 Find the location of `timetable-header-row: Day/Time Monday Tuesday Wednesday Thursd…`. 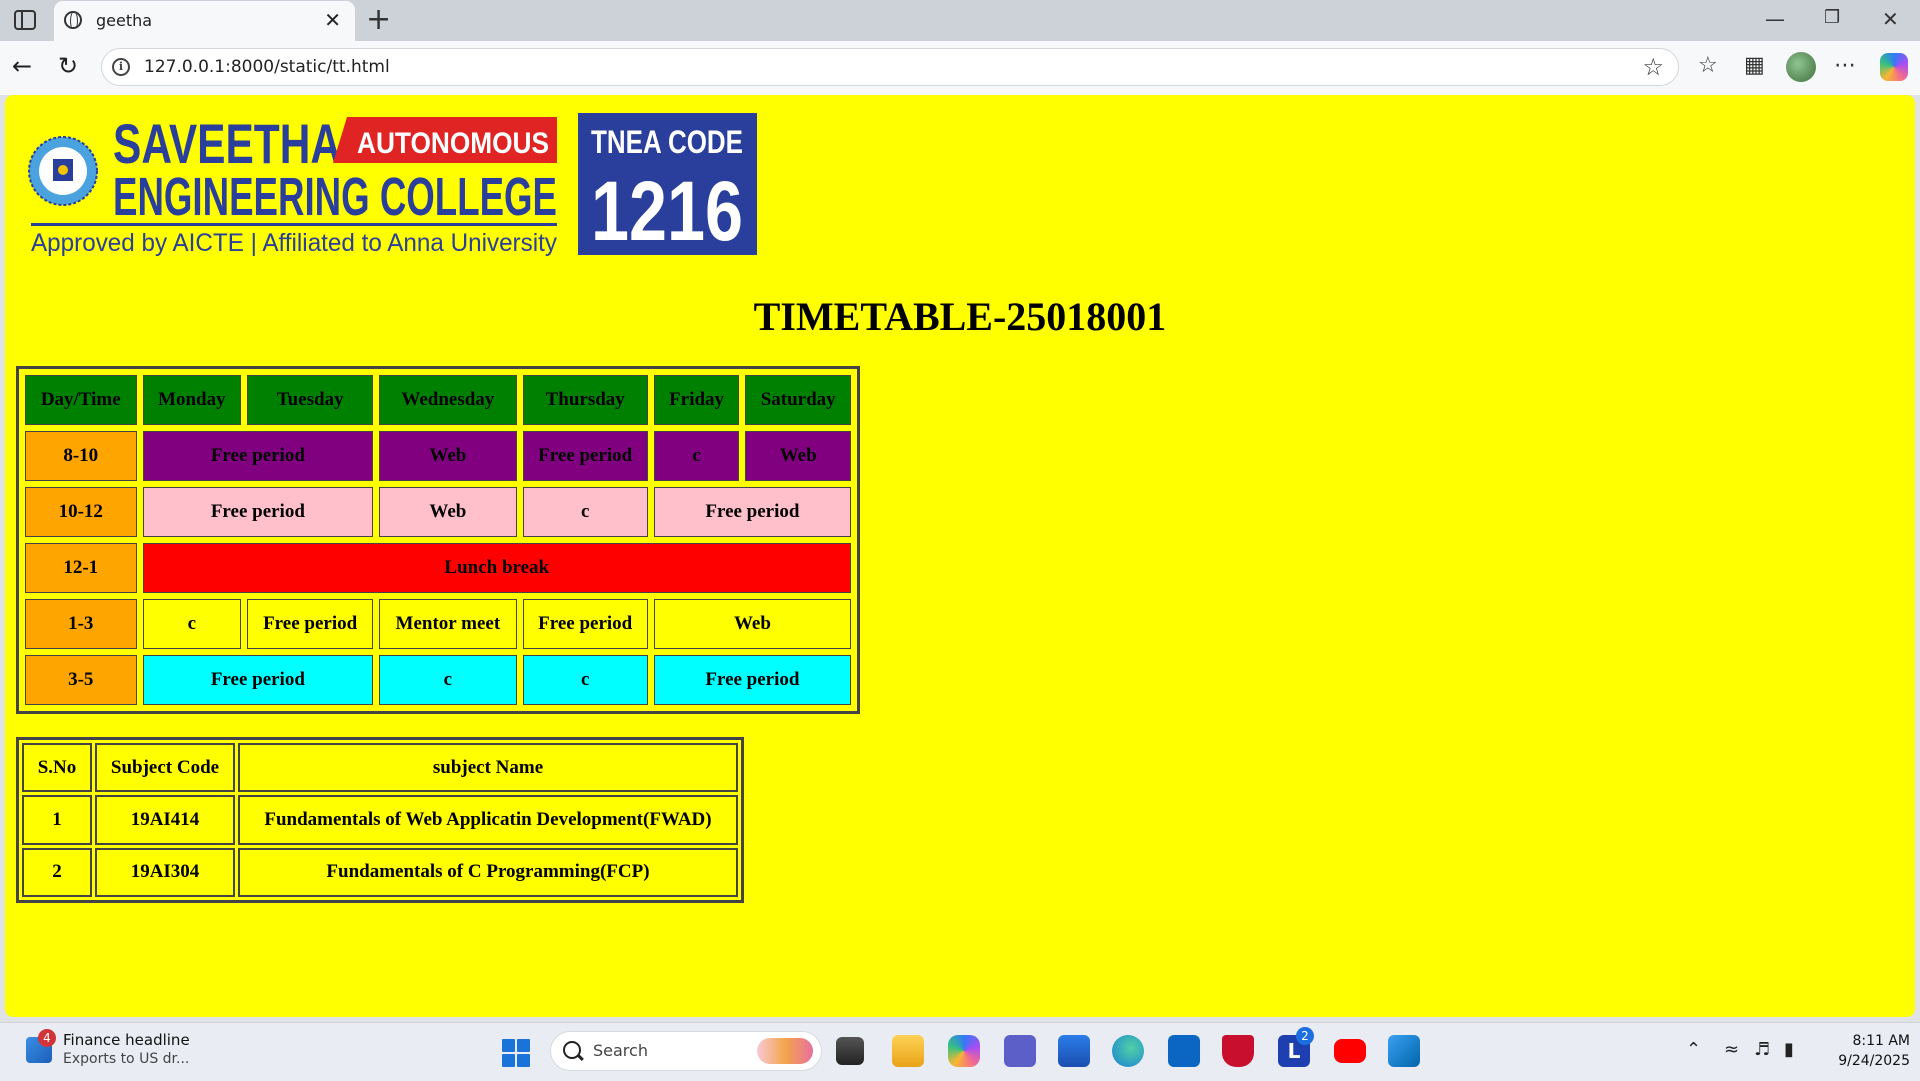

timetable-header-row: Day/Time Monday Tuesday Wednesday Thursd… is located at coordinates (438, 400).